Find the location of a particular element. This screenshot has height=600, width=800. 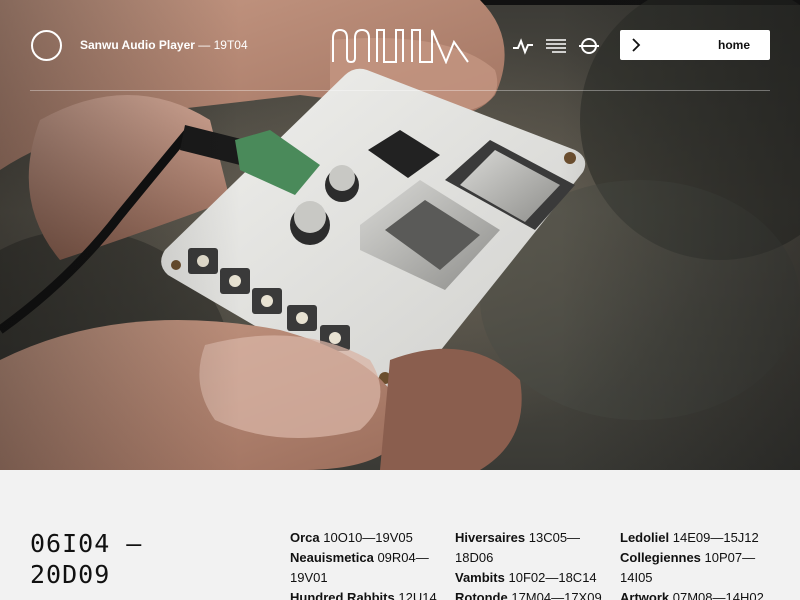

project-dates: 10O10—19V05 is located at coordinates (368, 537).